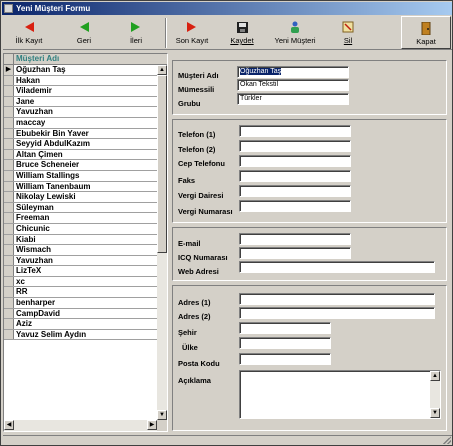 The height and width of the screenshot is (446, 453). I want to click on city-label: Şehir, so click(187, 332).